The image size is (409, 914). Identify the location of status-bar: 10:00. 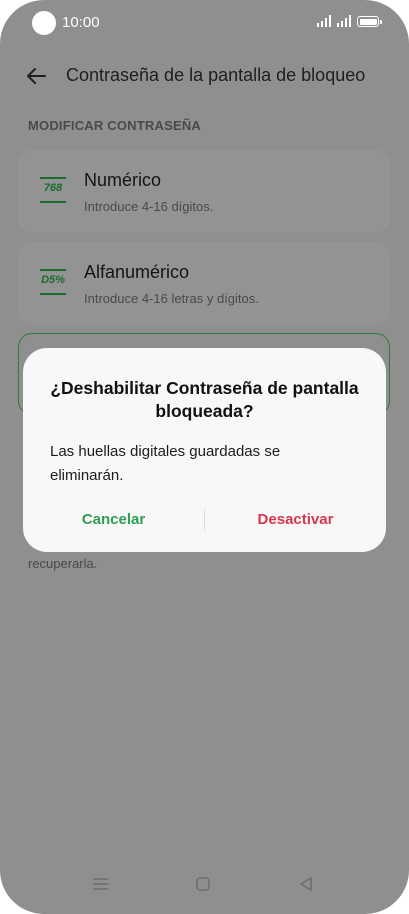
(204, 23).